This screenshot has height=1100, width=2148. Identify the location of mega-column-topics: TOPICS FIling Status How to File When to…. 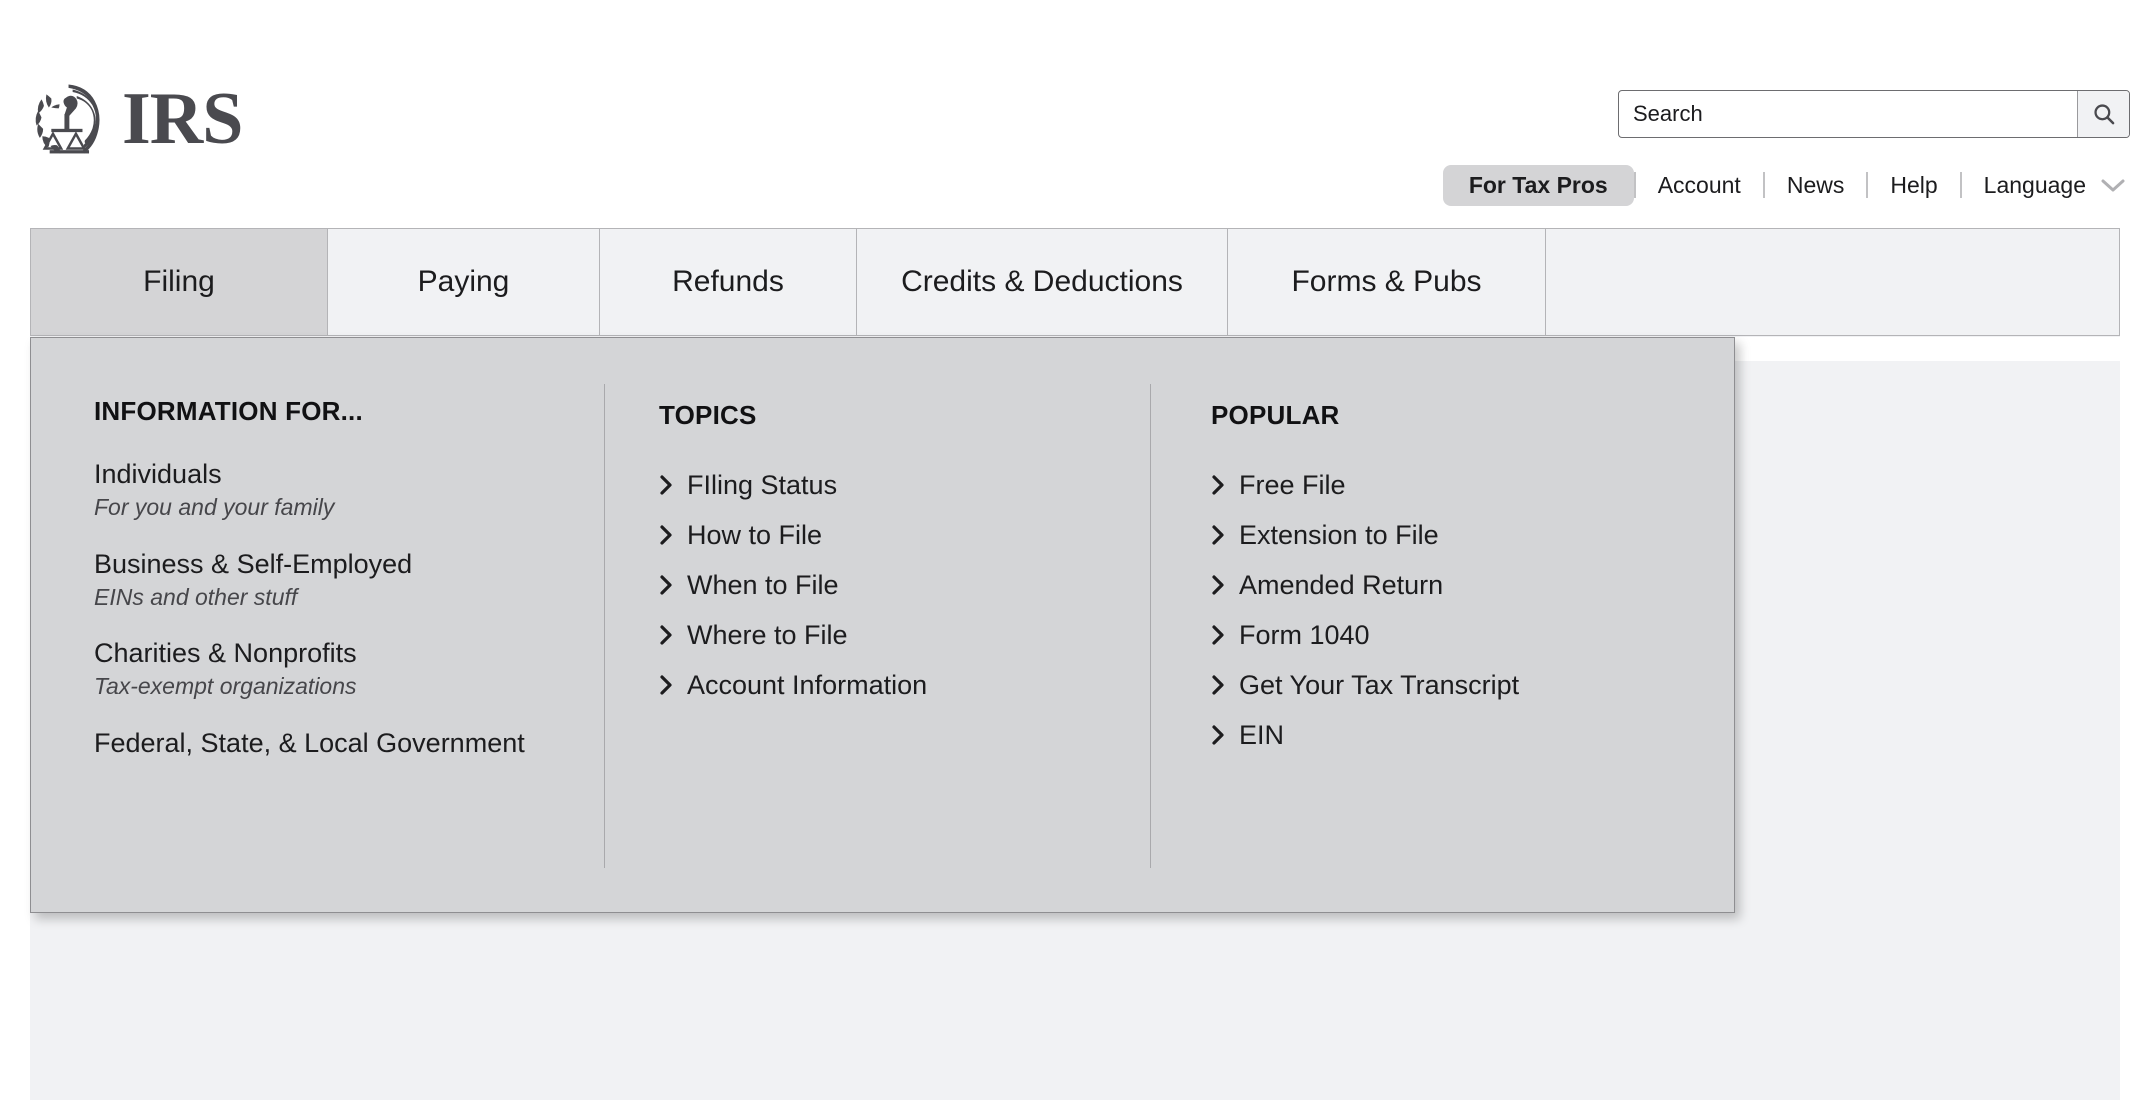
(878, 625).